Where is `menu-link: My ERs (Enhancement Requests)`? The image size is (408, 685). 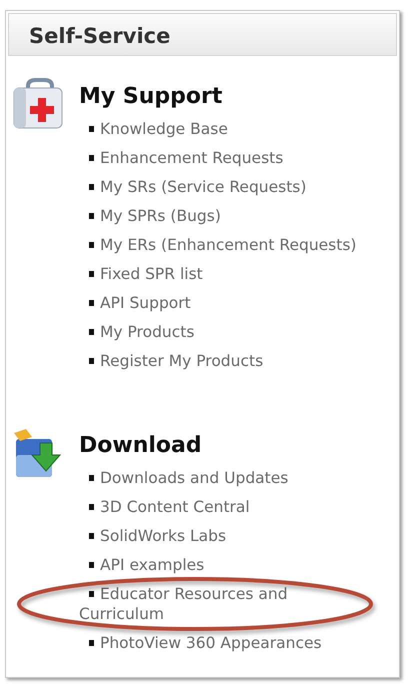
menu-link: My ERs (Enhancement Requests) is located at coordinates (223, 245).